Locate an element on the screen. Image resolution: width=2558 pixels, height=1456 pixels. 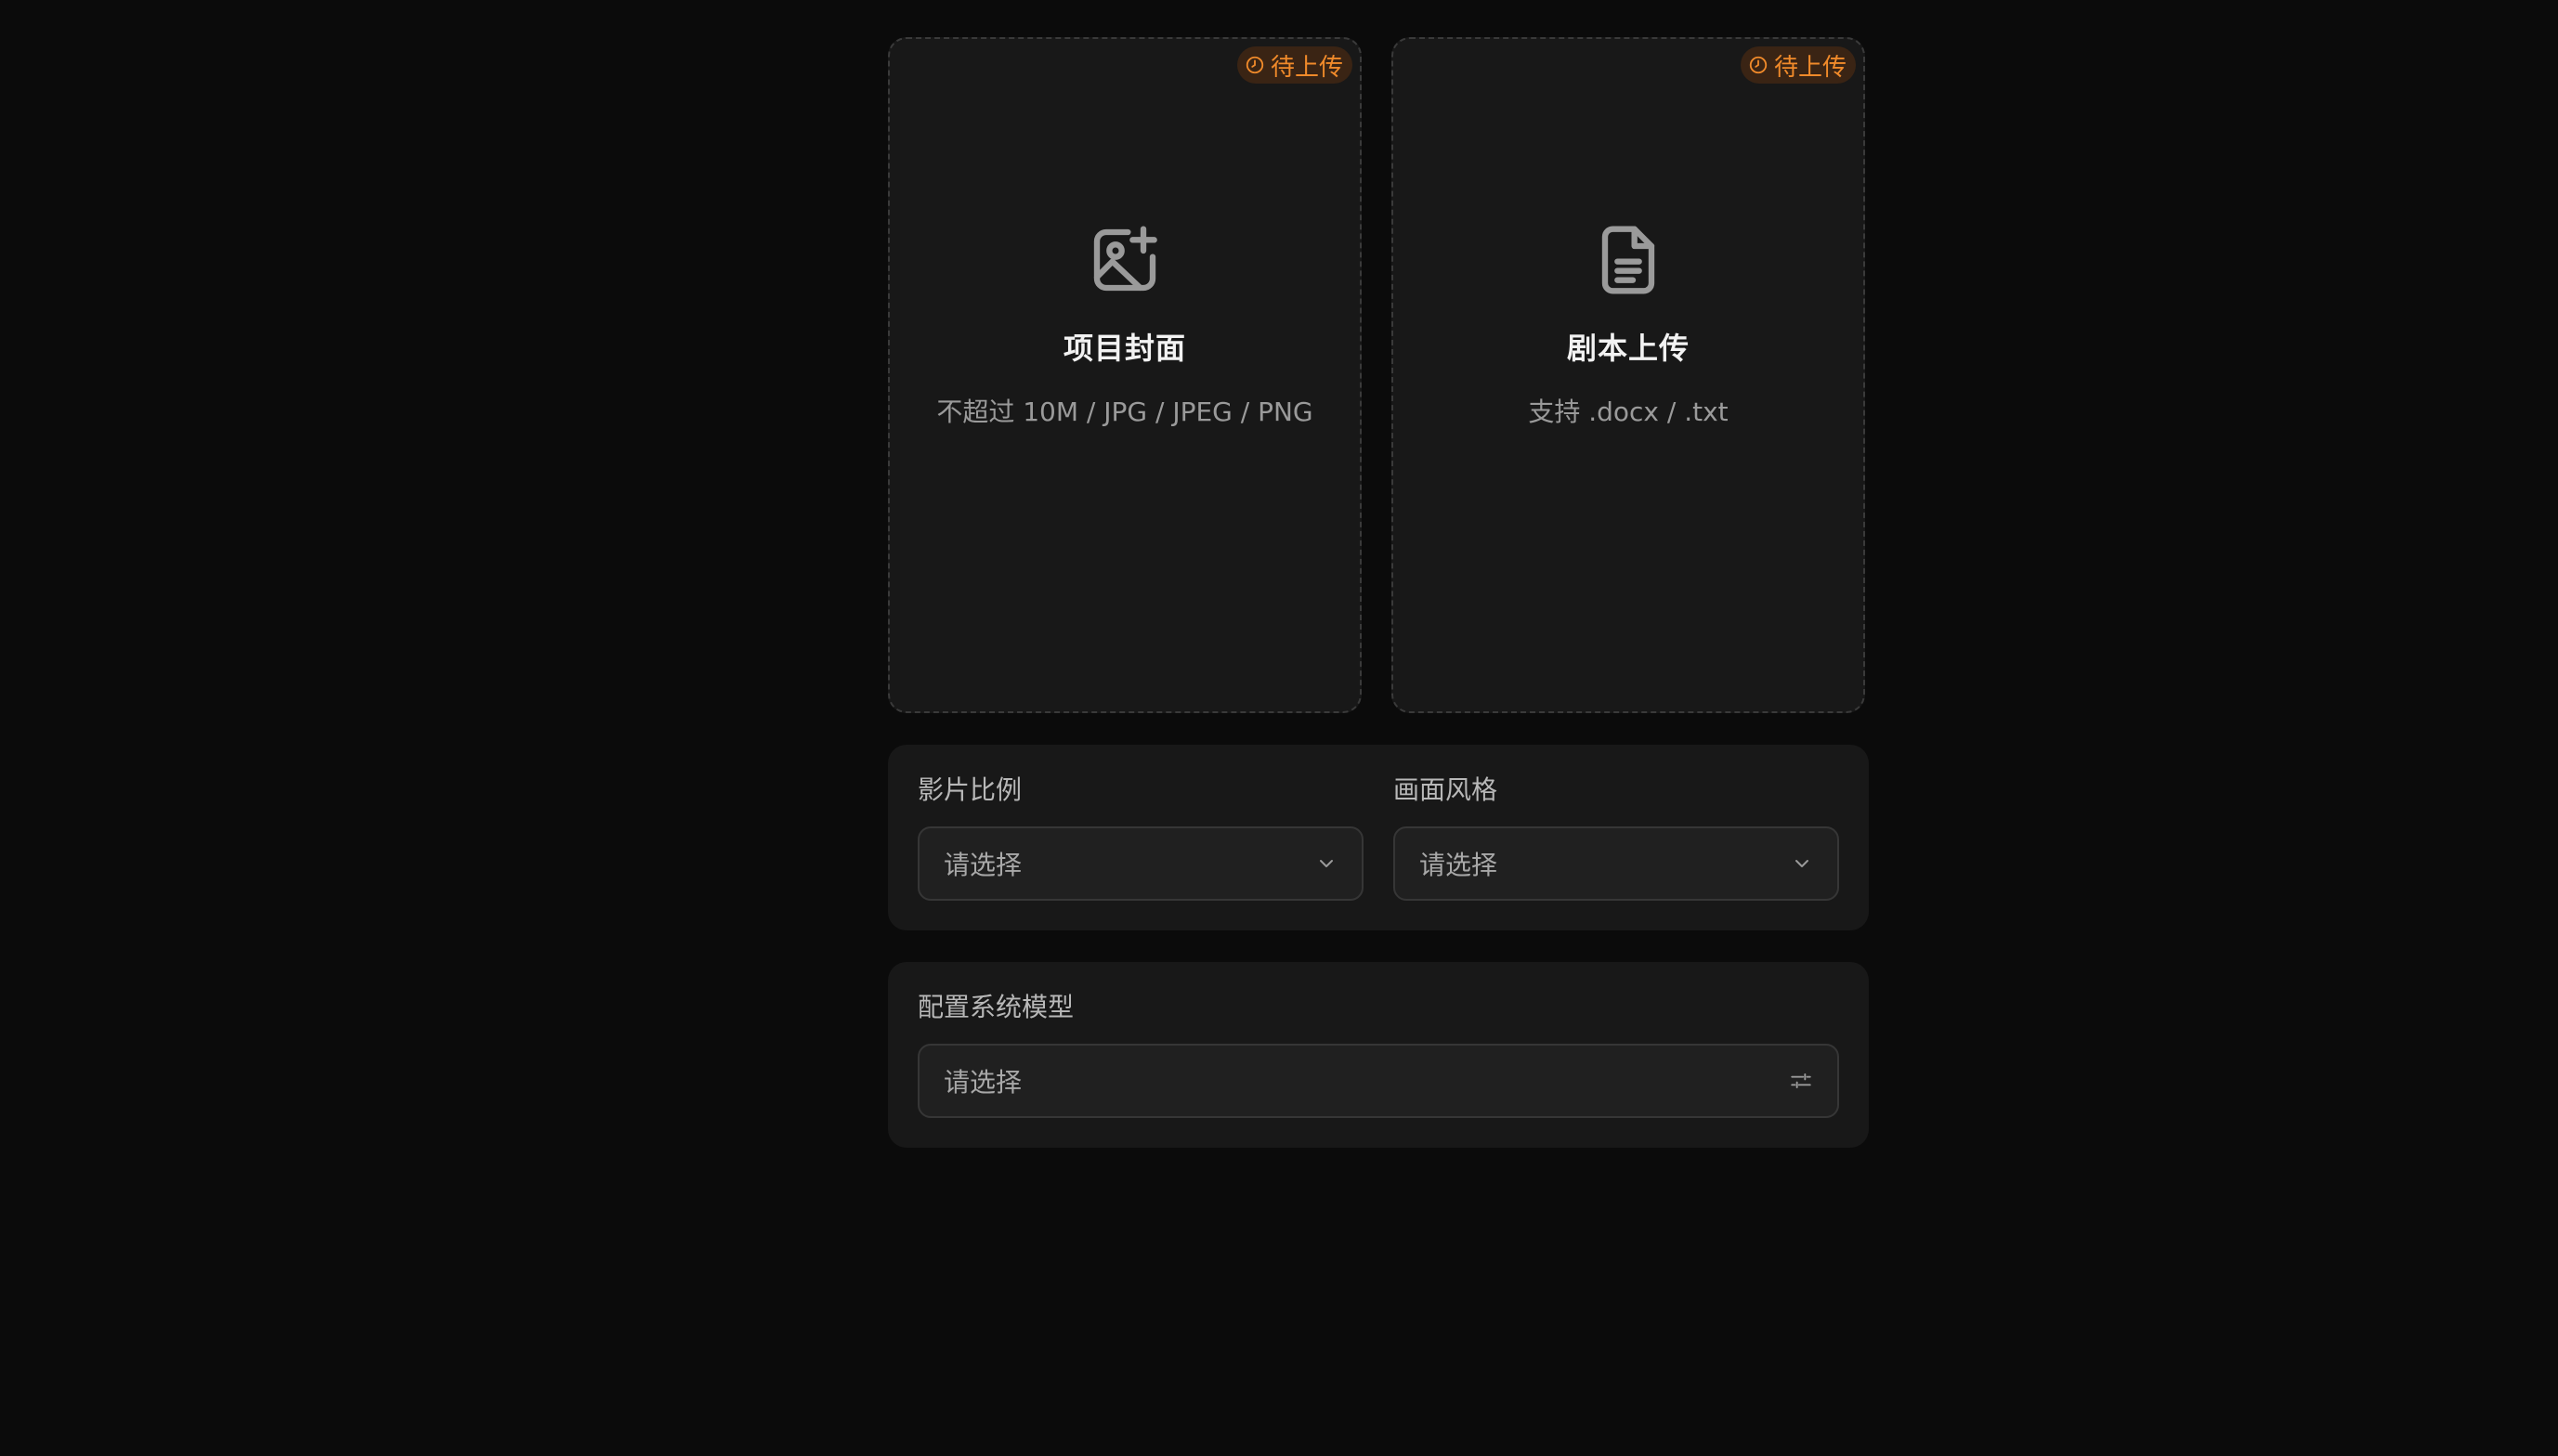
aspect-ratio-value: 请选择 is located at coordinates (983, 865).